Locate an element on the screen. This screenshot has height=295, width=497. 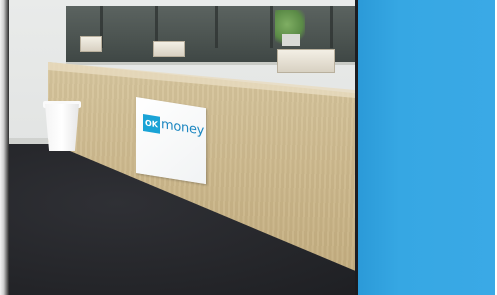
sign-logo-text: OK is located at coordinates (151, 124).